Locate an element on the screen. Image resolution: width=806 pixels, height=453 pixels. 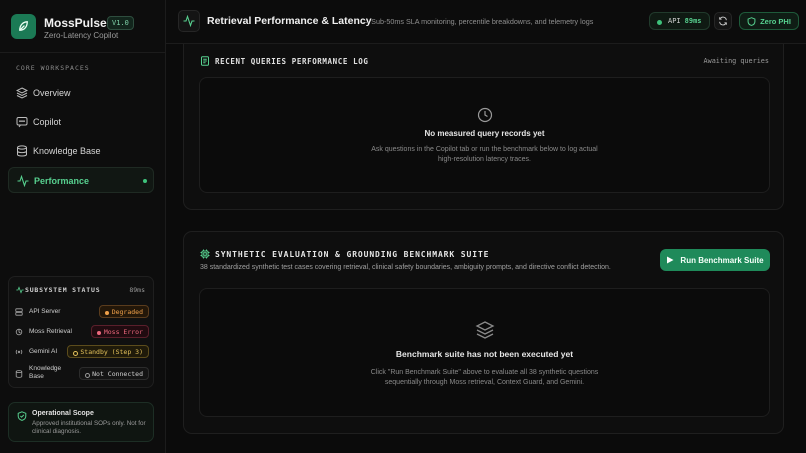
play-icon is located at coordinates (670, 260).